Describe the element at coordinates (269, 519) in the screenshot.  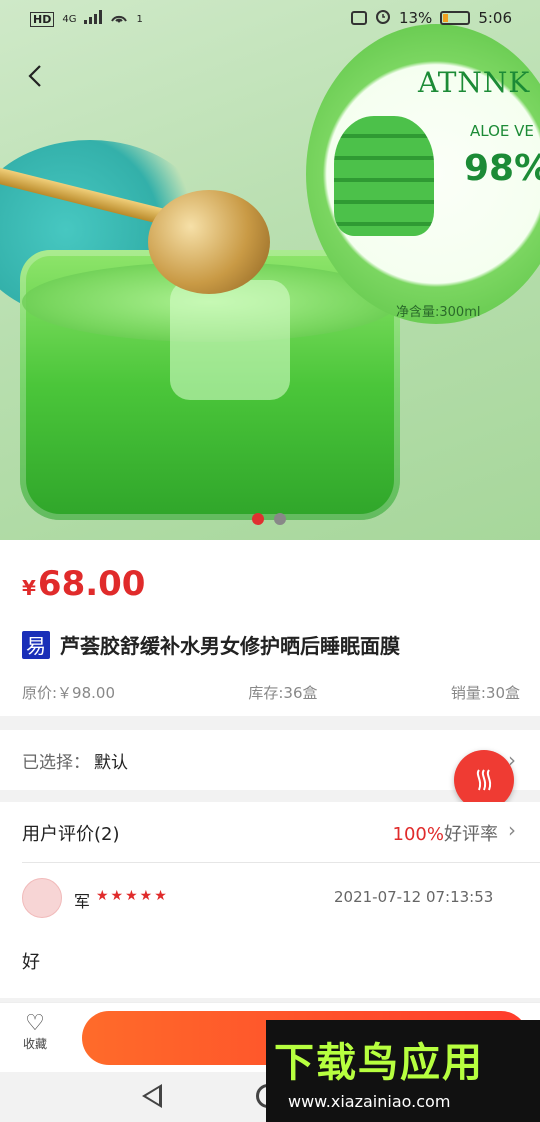
I see `carousel-indicator` at that location.